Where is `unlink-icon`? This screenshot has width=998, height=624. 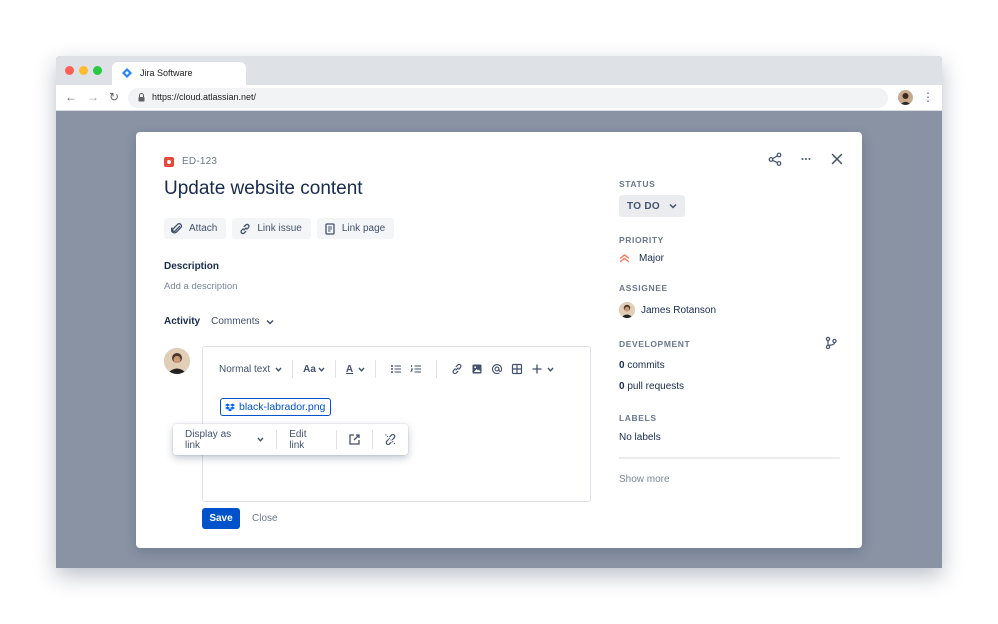
unlink-icon is located at coordinates (390, 439).